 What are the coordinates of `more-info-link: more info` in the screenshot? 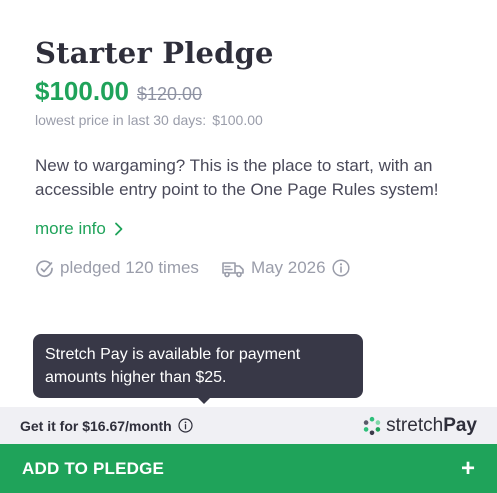 It's located at (79, 229).